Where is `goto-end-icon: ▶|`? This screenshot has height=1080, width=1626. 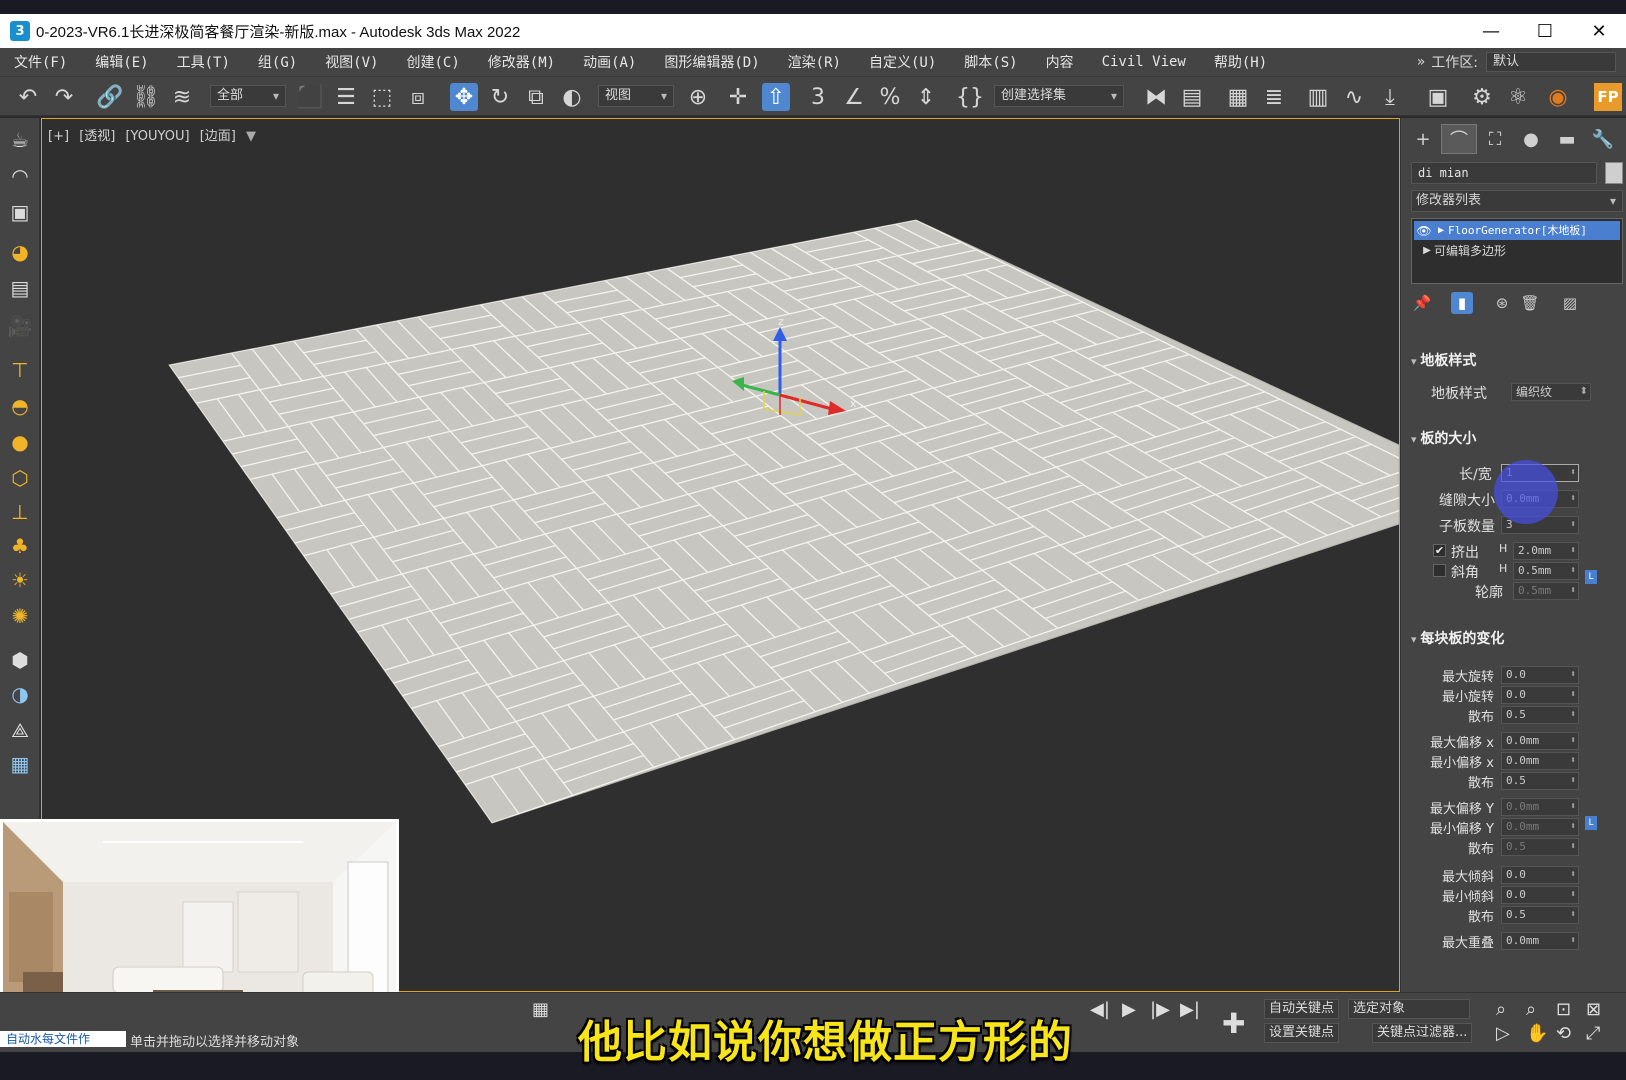
goto-end-icon: ▶| is located at coordinates (1190, 1009).